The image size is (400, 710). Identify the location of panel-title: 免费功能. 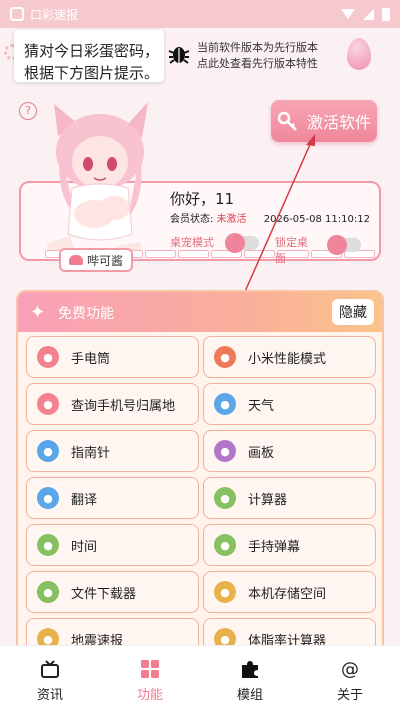
(86, 314).